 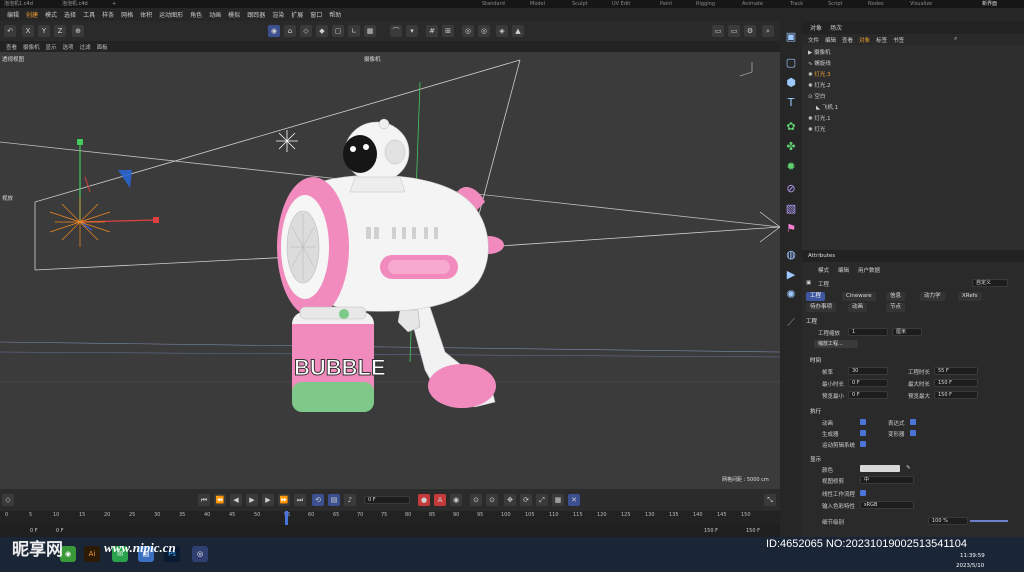 I want to click on key-position-icon: ⊙, so click(x=476, y=500).